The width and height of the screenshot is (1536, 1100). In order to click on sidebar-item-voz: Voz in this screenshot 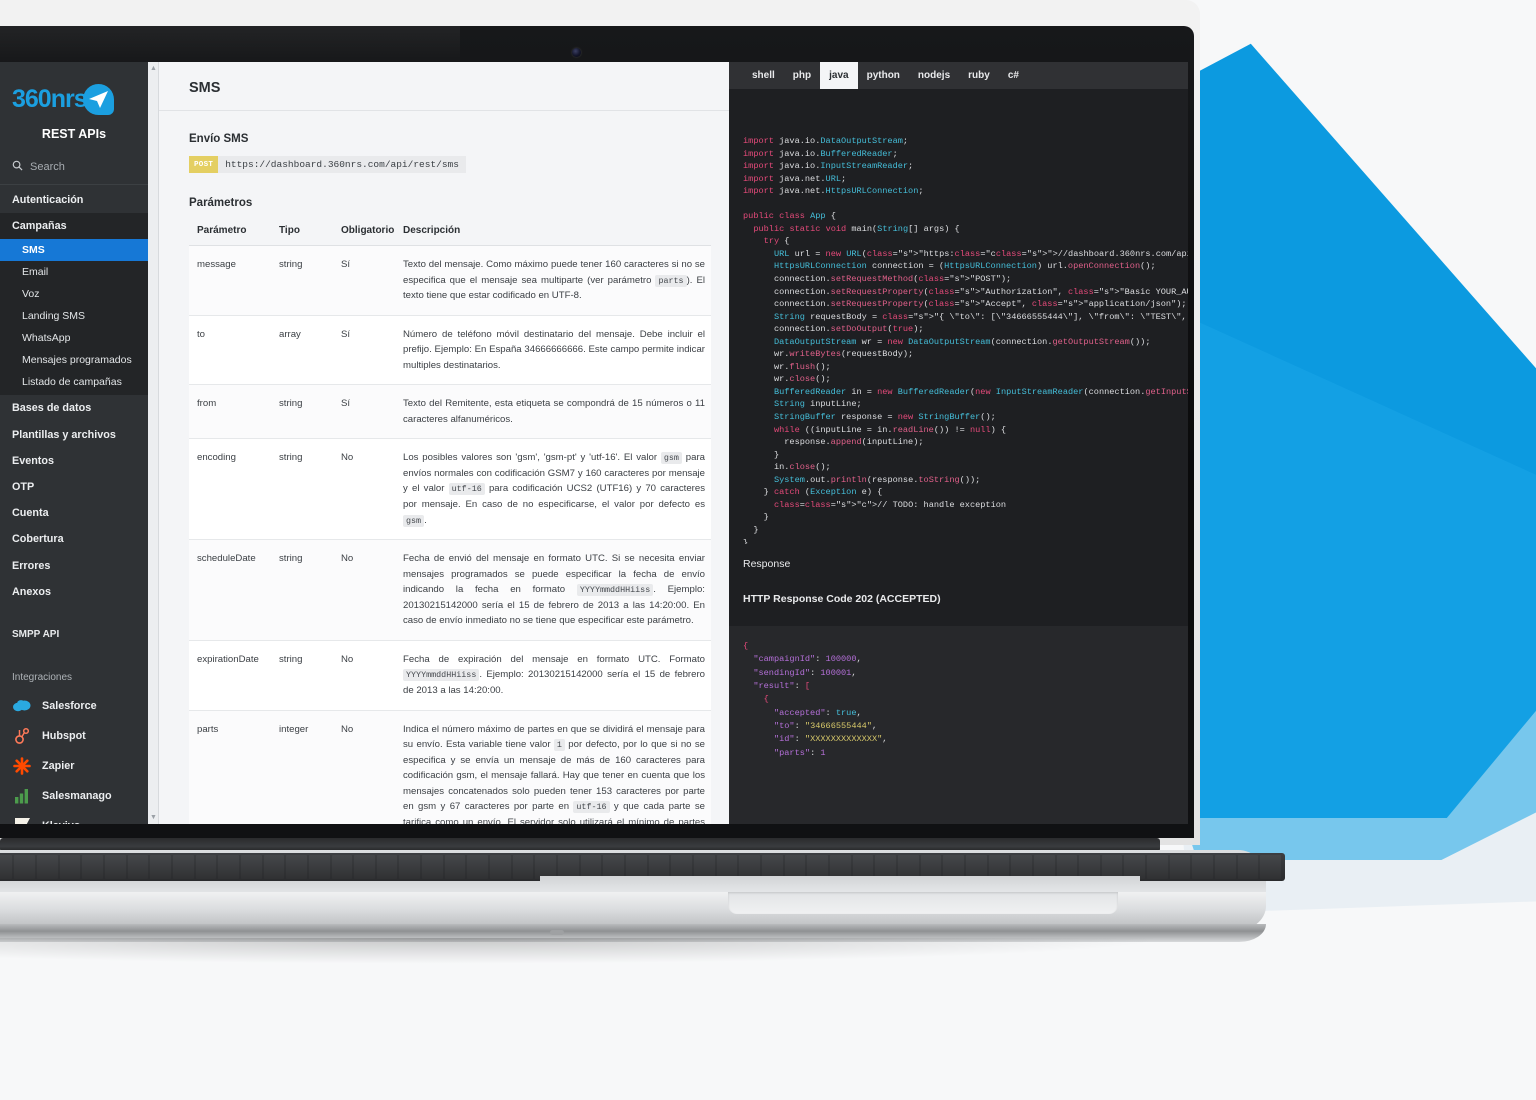, I will do `click(74, 294)`.